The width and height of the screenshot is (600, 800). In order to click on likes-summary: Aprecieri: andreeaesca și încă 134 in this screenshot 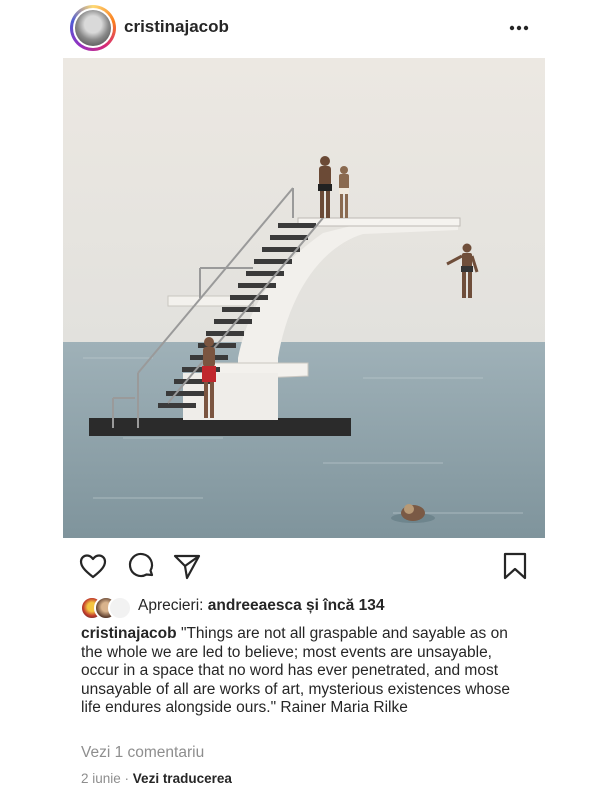, I will do `click(261, 606)`.